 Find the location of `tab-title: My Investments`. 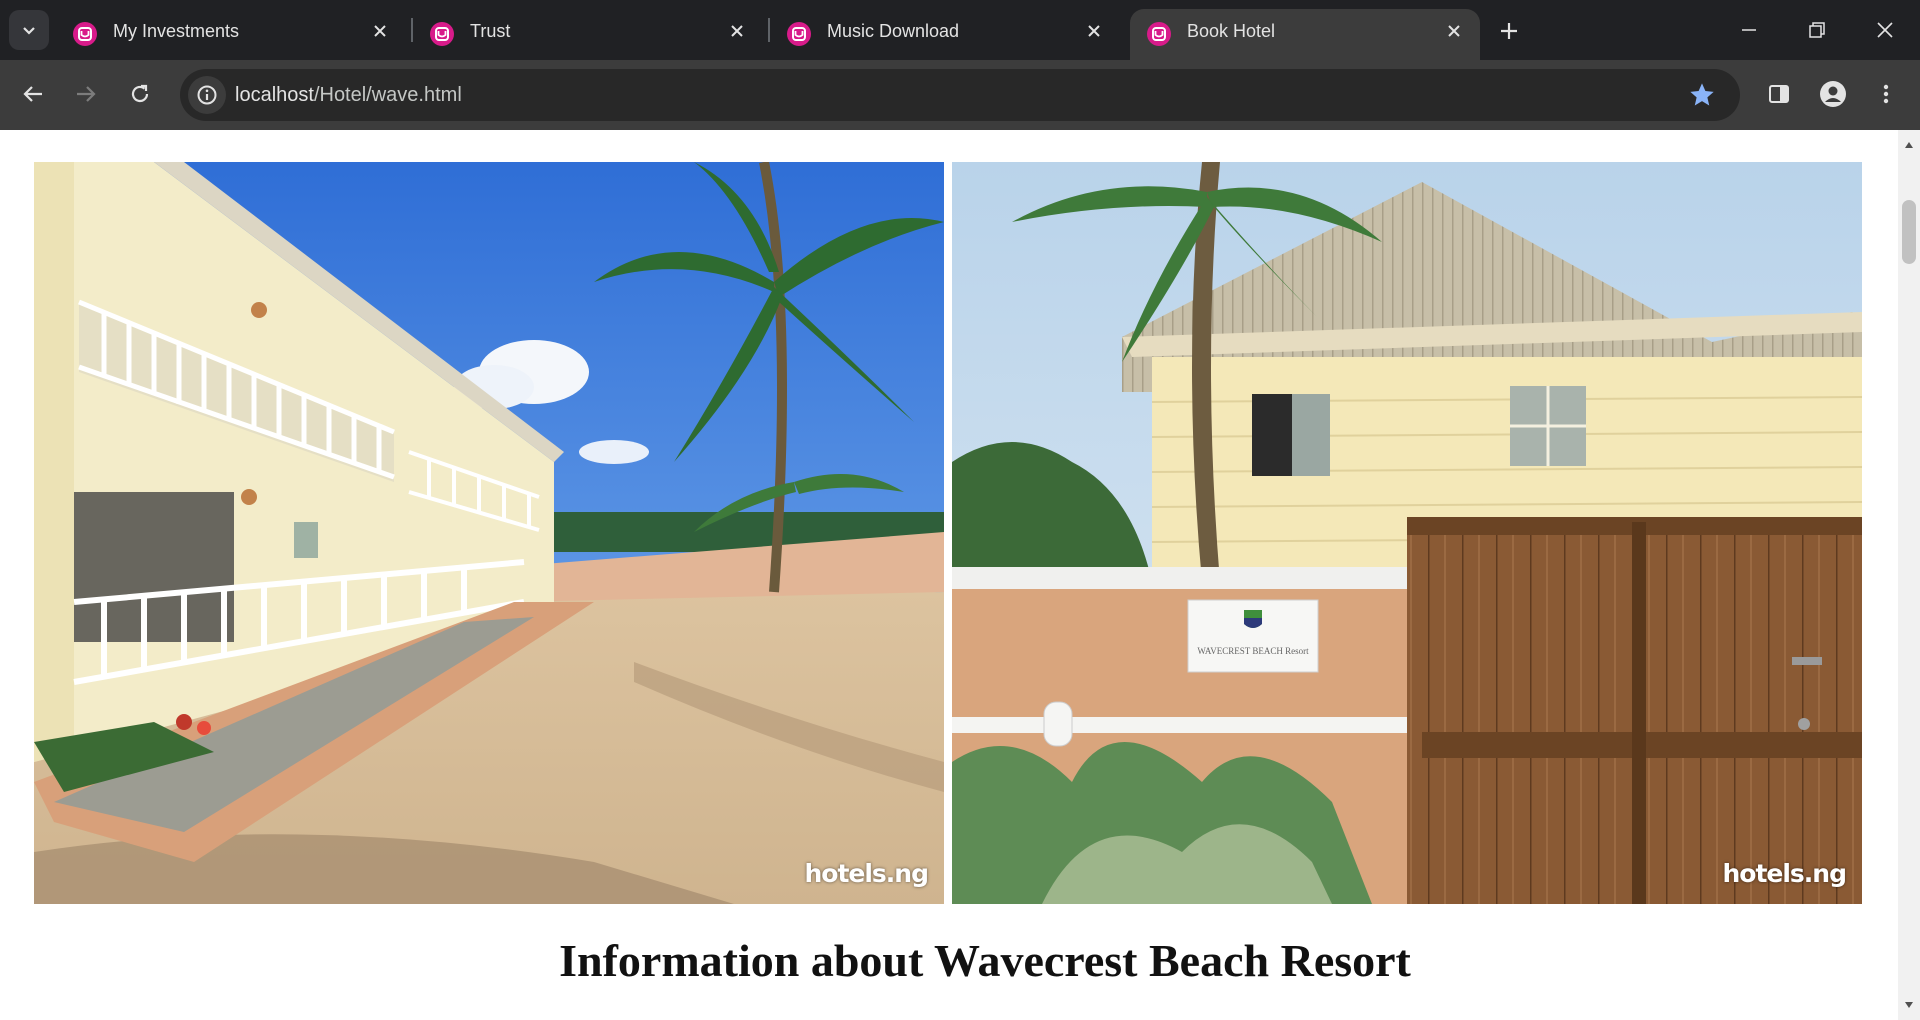

tab-title: My Investments is located at coordinates (176, 31).